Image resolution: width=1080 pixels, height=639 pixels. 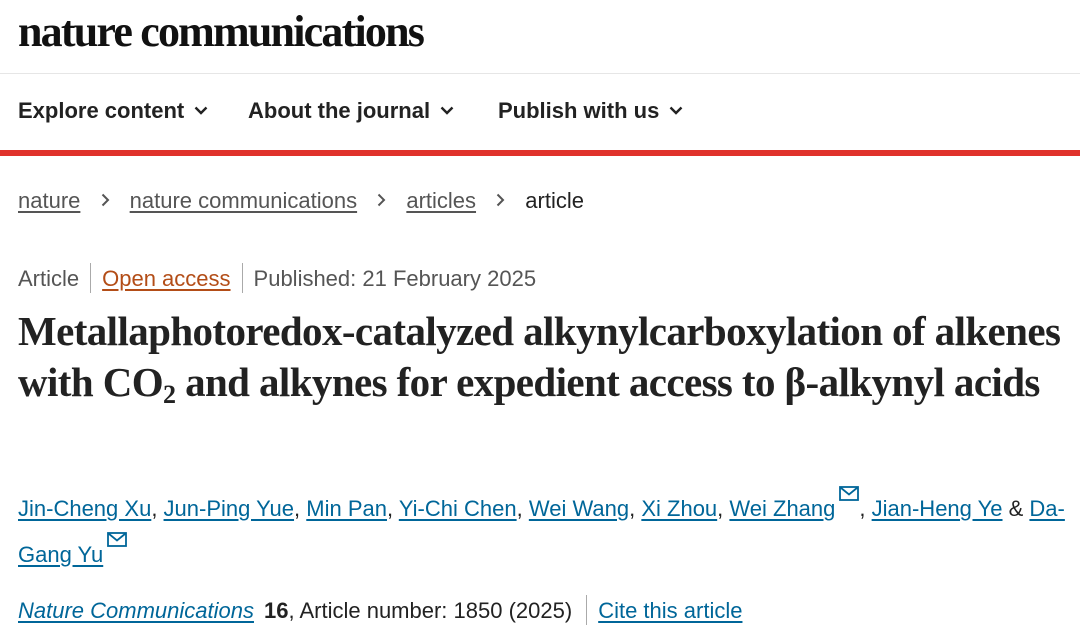 I want to click on article-type: Article, so click(x=49, y=278).